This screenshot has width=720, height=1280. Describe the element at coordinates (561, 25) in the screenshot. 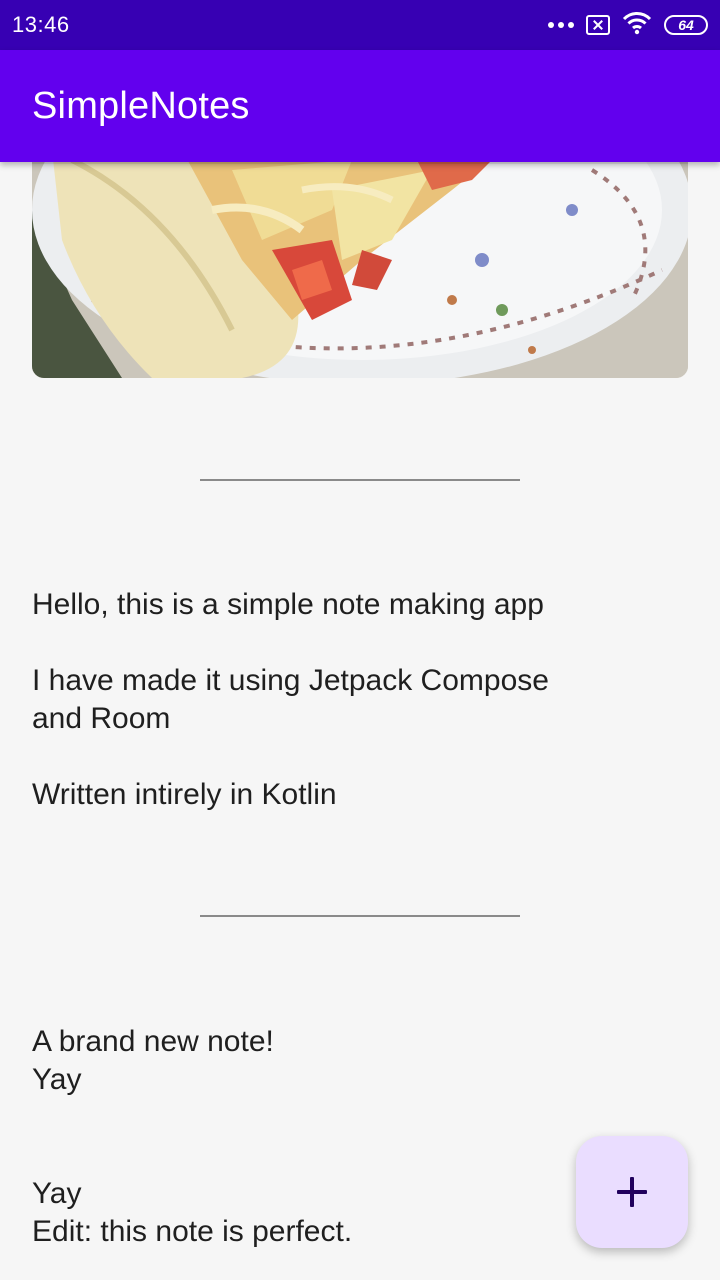

I see `more-dots-icon` at that location.